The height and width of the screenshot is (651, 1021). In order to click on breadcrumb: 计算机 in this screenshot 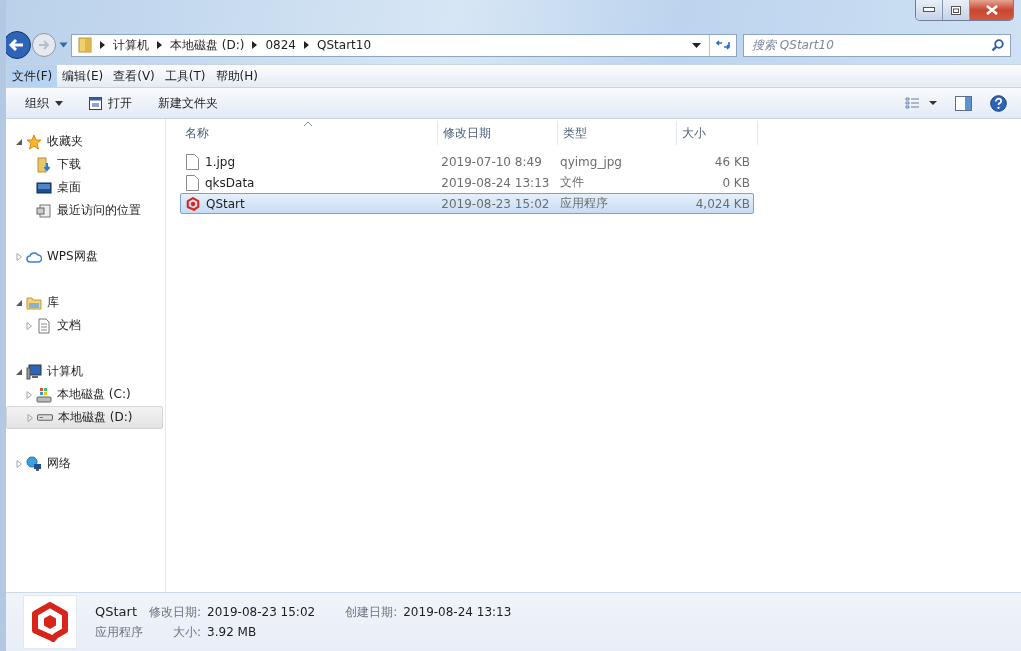, I will do `click(131, 45)`.